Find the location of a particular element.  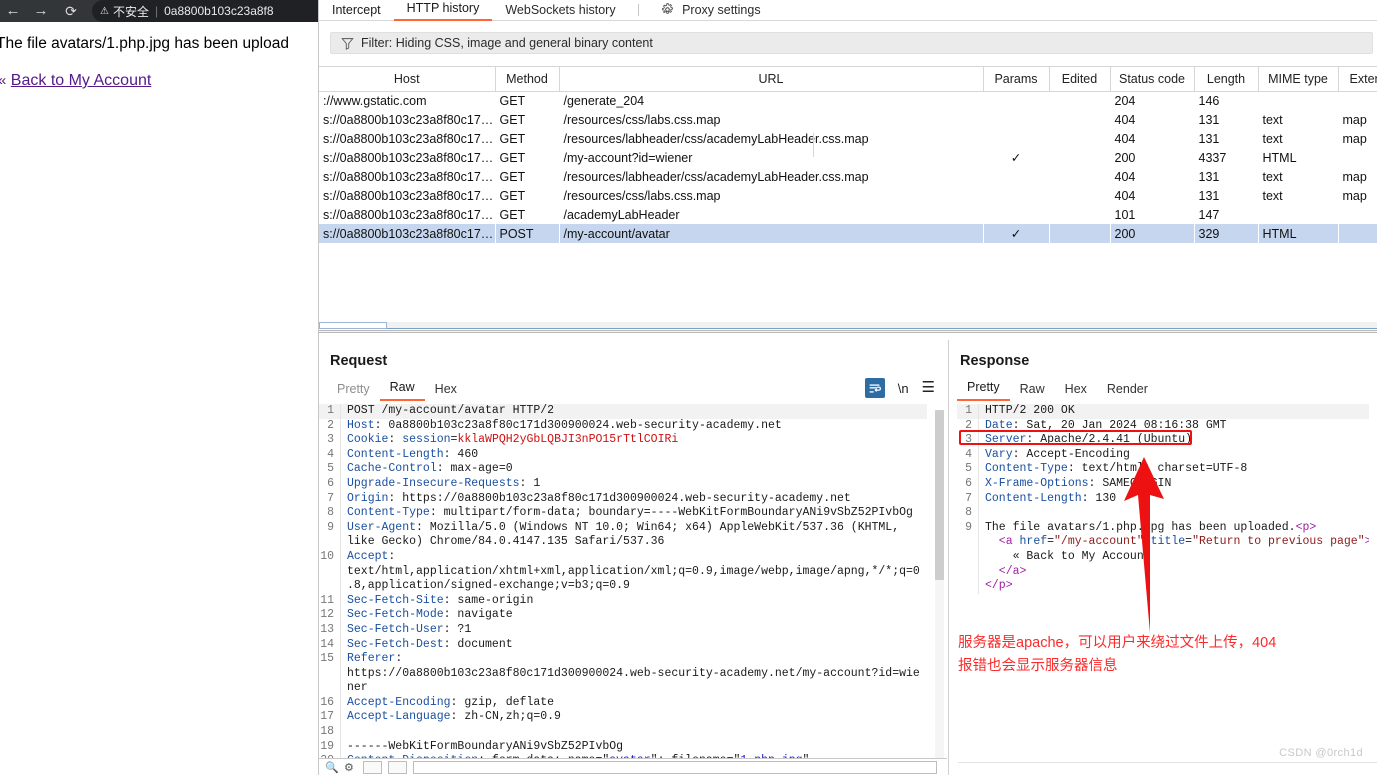

code-text: </a> is located at coordinates (1006, 571).